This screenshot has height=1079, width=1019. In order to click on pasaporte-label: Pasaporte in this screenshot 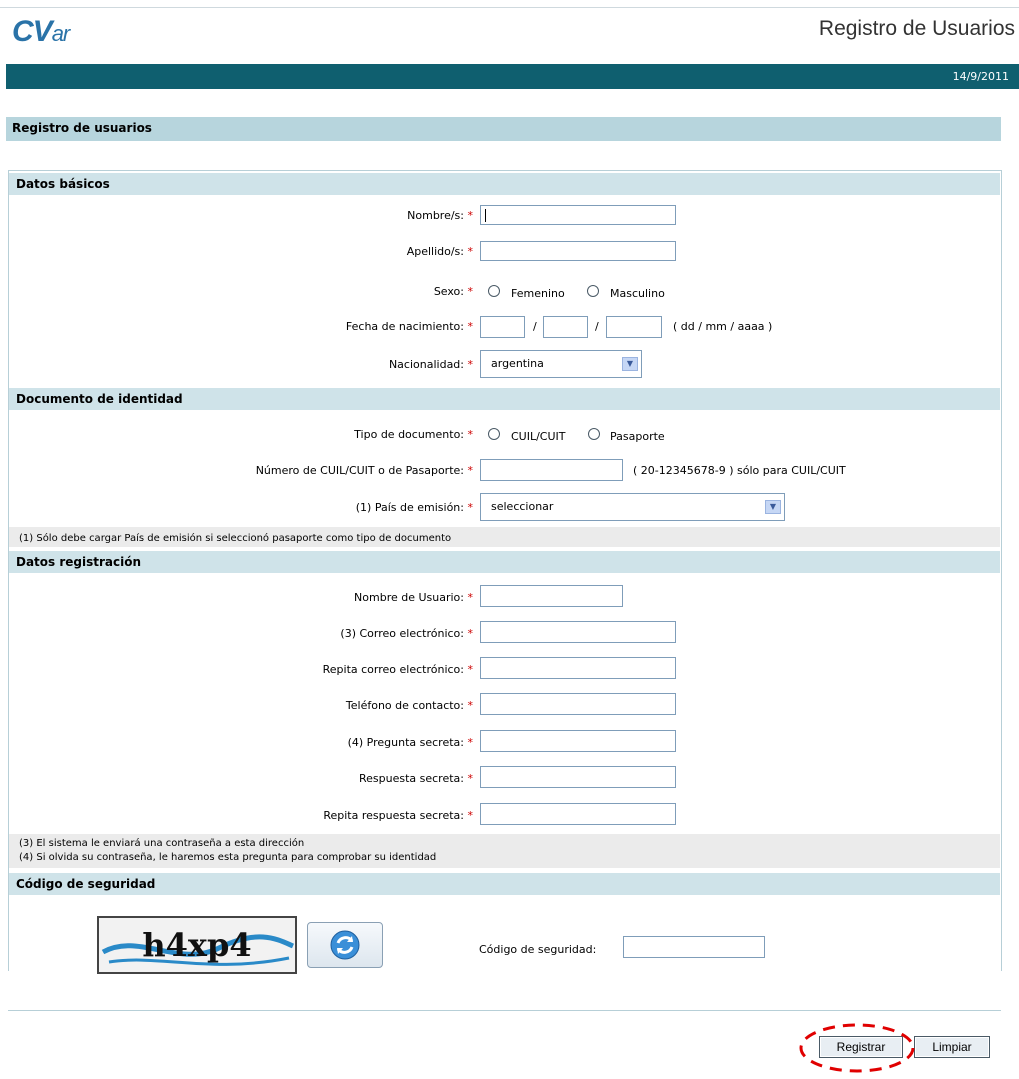, I will do `click(637, 436)`.